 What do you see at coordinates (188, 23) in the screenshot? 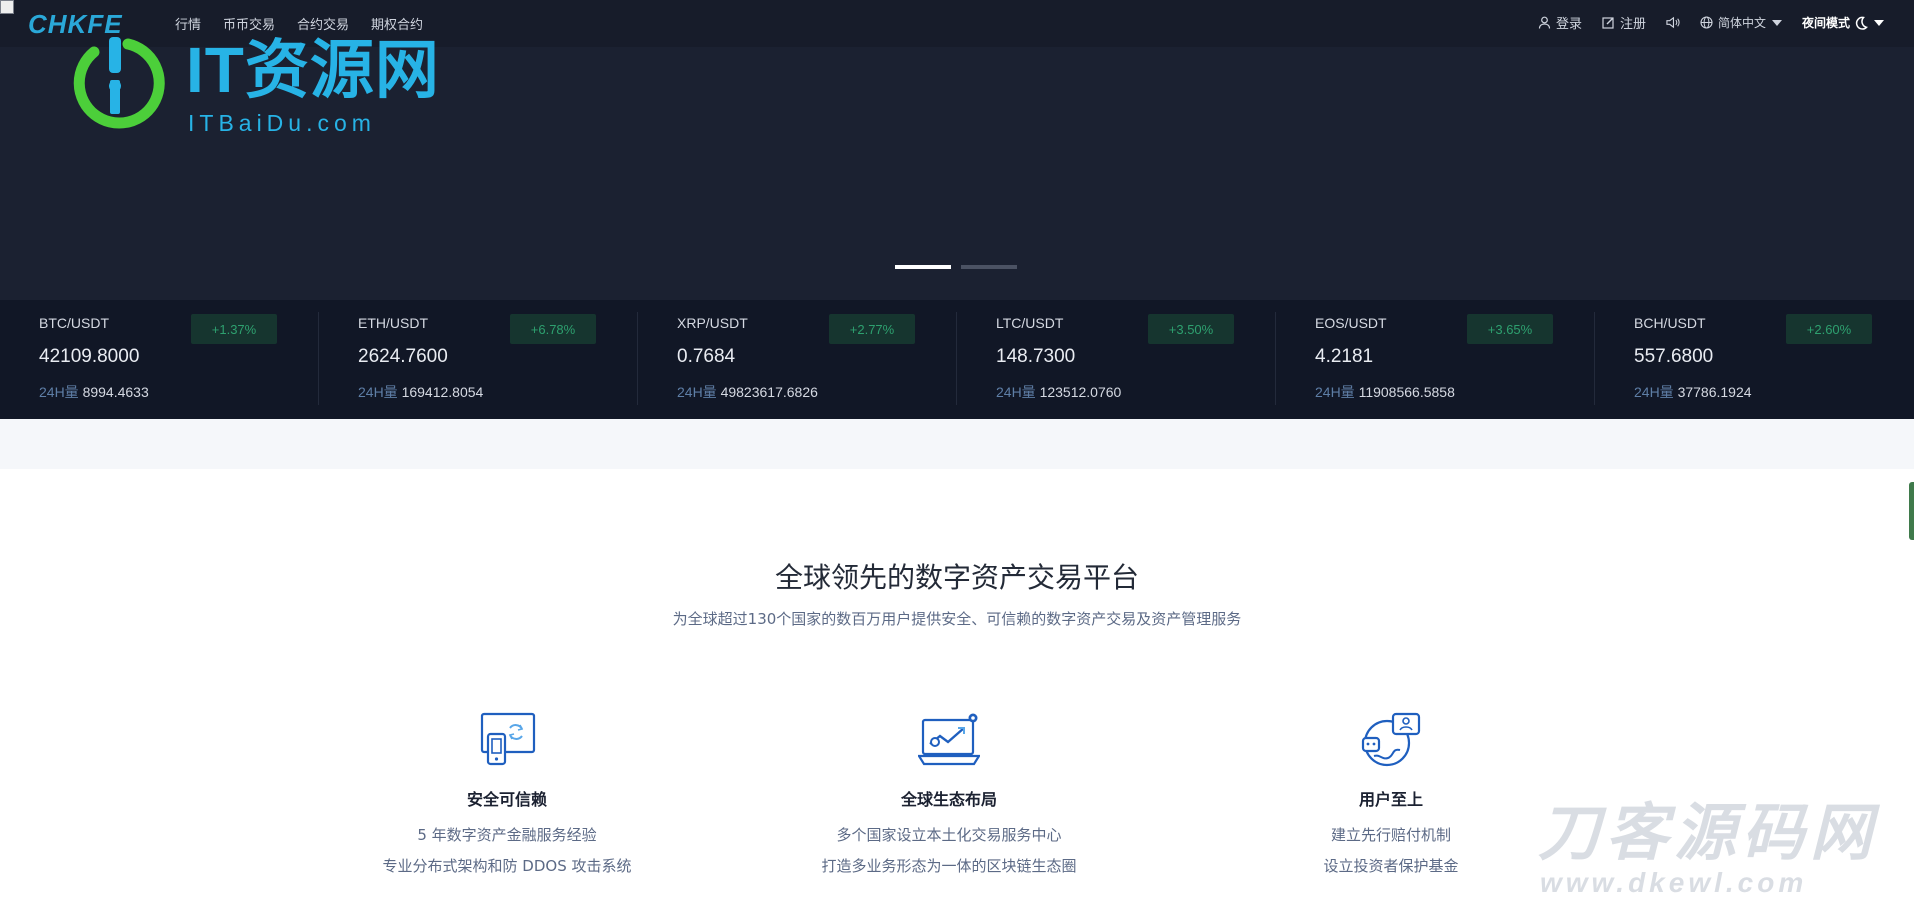
I see `nav-market: 行情` at bounding box center [188, 23].